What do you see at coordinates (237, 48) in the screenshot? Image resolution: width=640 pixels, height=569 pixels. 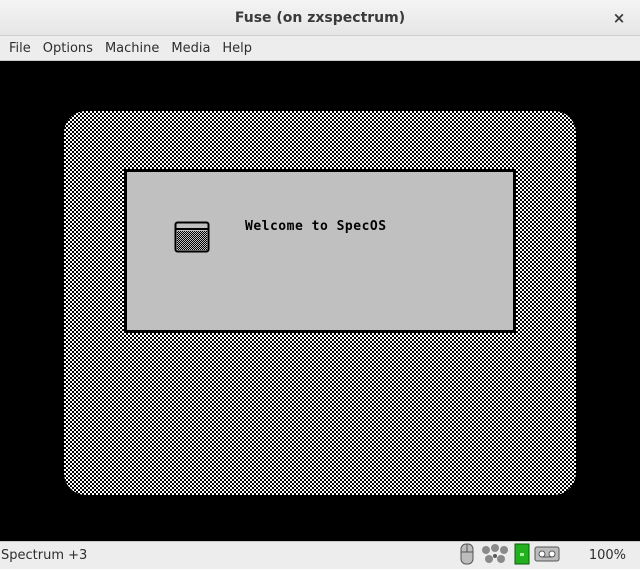 I see `menu-help: Help` at bounding box center [237, 48].